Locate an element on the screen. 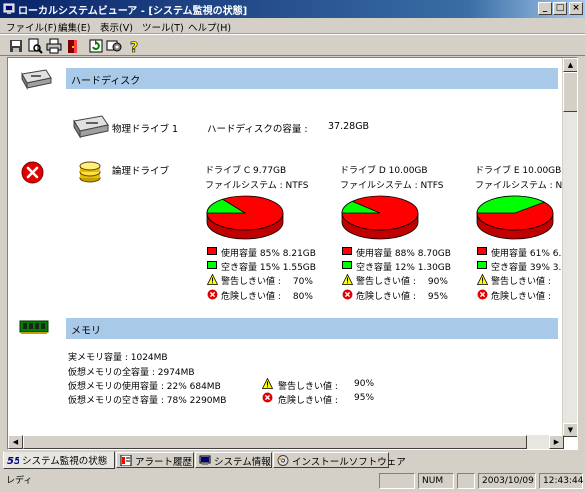  refresh-icon is located at coordinates (96, 46).